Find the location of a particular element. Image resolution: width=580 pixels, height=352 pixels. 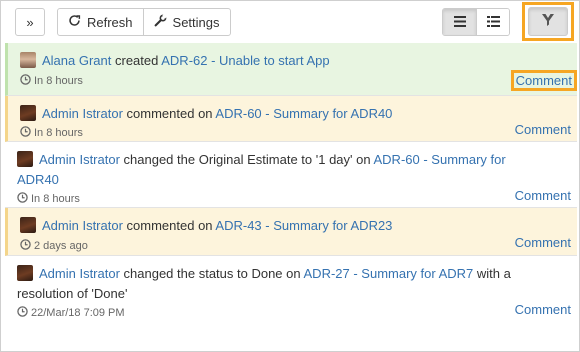

settings-label: Settings is located at coordinates (196, 22).